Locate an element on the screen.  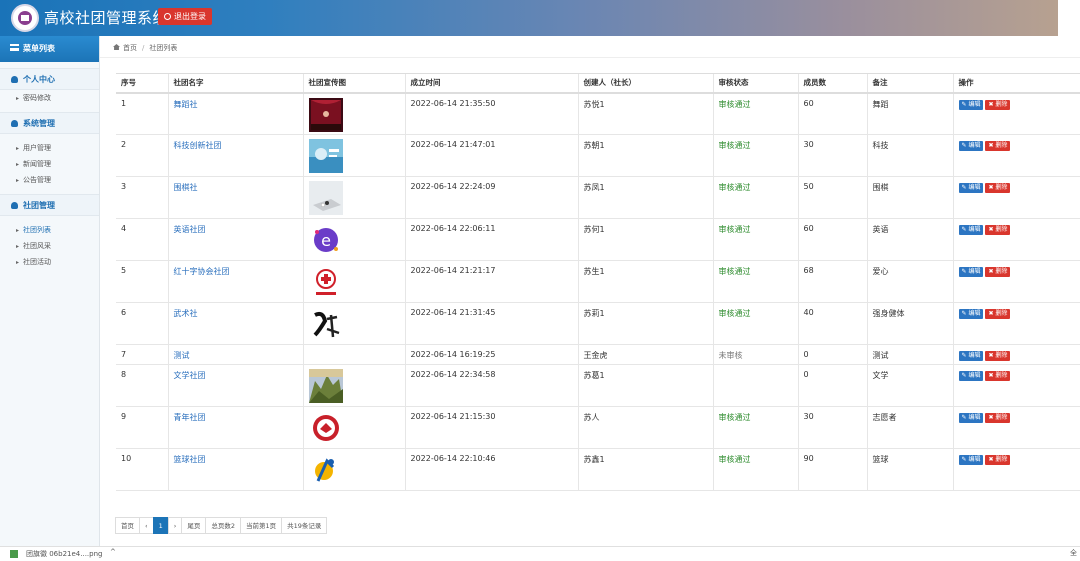
cell-time: 2022-06-14 21:31:45 is located at coordinates (491, 323).